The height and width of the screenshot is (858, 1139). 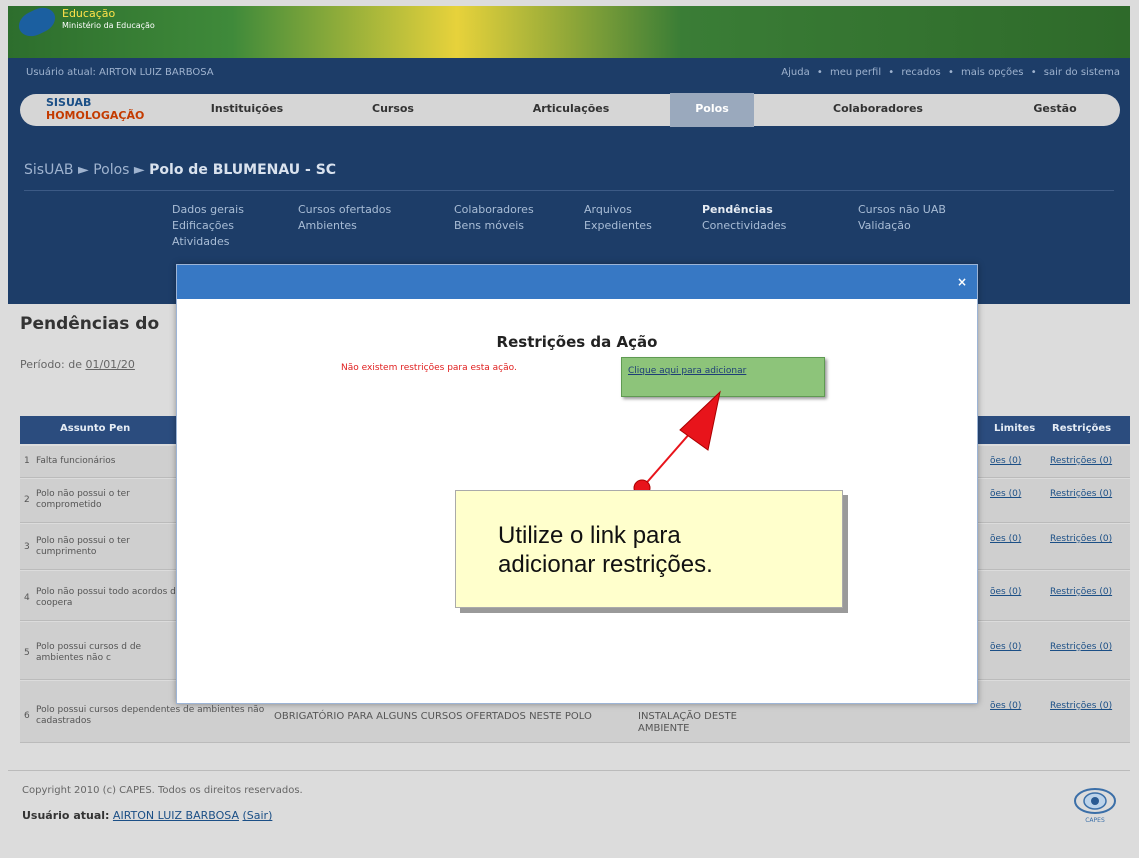 I want to click on submenu-ambientes: Ambientes, so click(x=344, y=226).